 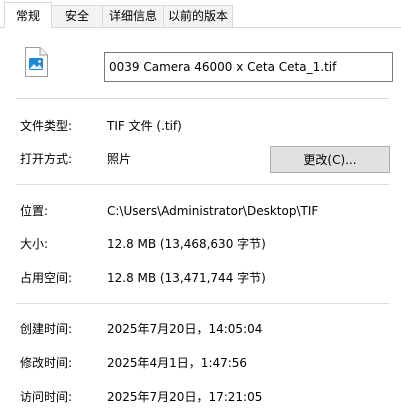 What do you see at coordinates (46, 363) in the screenshot?
I see `modified-label: 修改时间:` at bounding box center [46, 363].